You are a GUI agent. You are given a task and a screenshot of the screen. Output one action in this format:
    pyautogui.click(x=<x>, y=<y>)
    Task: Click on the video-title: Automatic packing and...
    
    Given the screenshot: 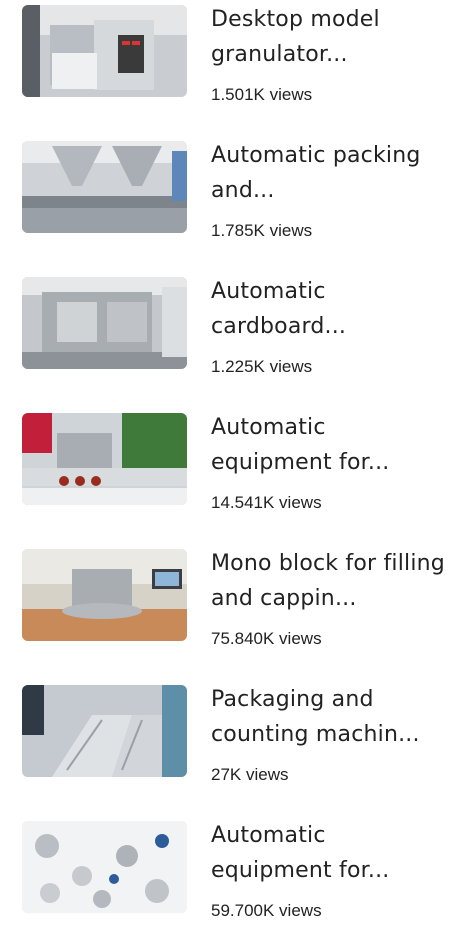 What is the action you would take?
    pyautogui.click(x=331, y=173)
    